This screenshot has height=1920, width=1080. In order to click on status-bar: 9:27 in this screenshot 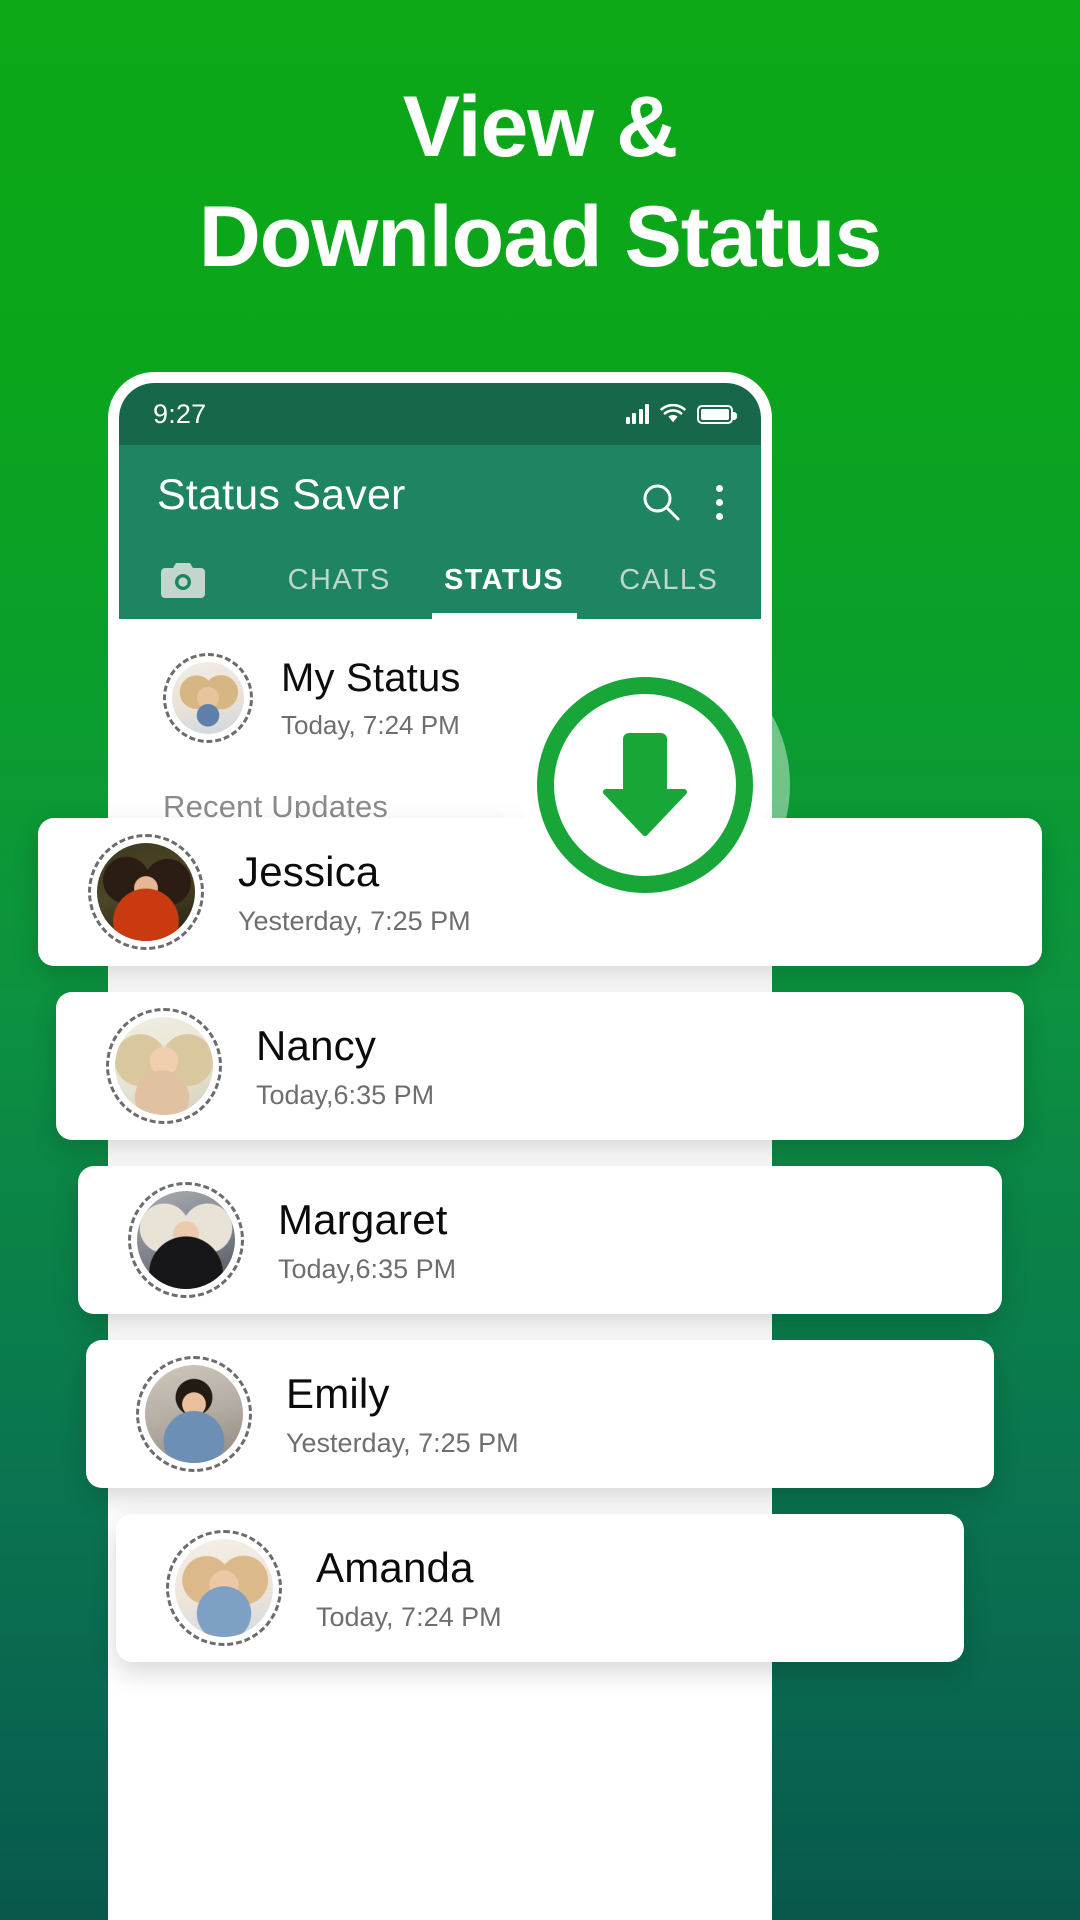, I will do `click(440, 414)`.